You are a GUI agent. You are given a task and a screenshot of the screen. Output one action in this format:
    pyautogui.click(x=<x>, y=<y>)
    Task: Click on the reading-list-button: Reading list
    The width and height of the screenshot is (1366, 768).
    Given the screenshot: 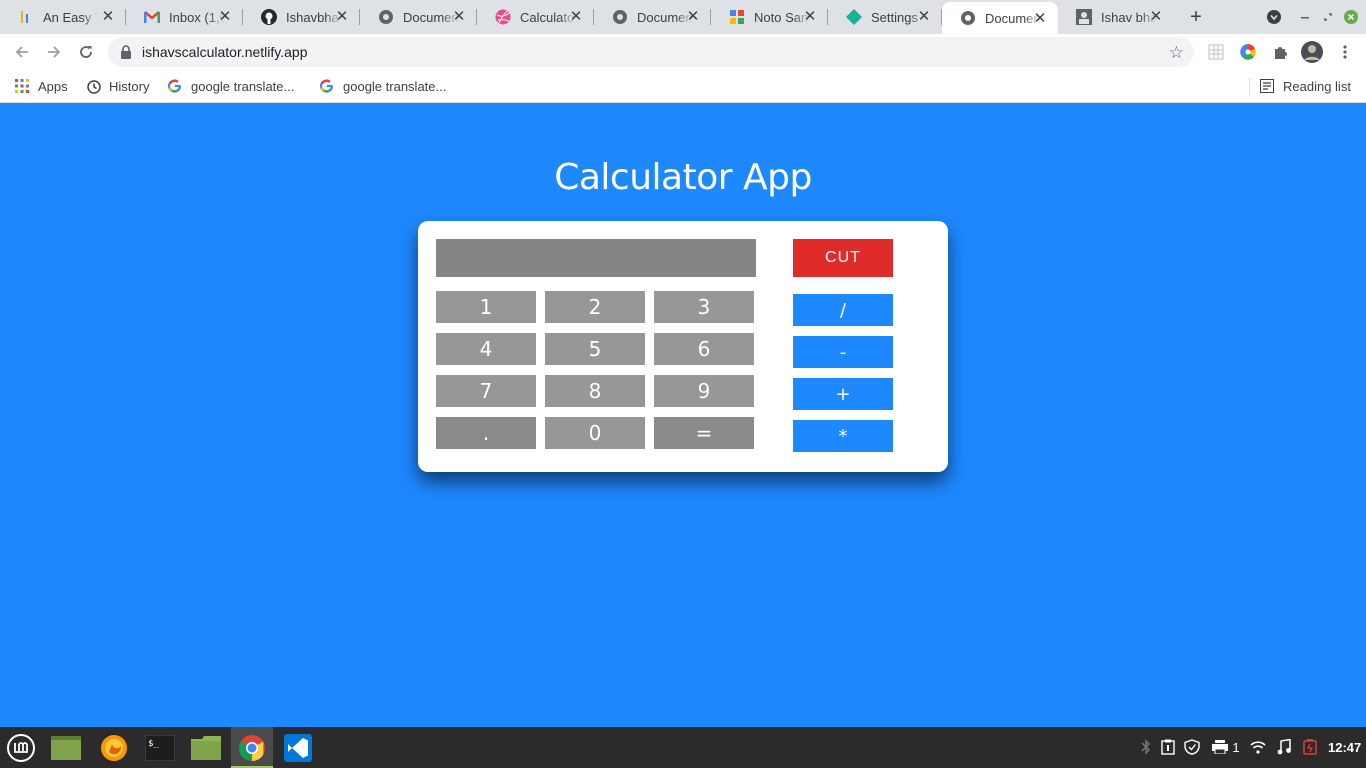 What is the action you would take?
    pyautogui.click(x=1305, y=86)
    